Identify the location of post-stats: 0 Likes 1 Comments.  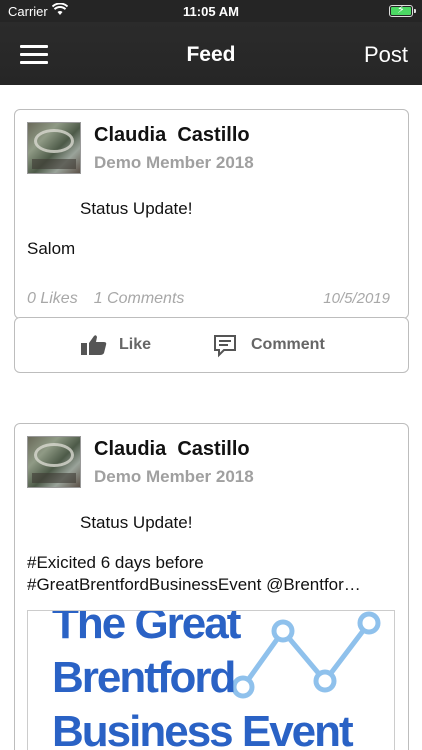
(105, 299).